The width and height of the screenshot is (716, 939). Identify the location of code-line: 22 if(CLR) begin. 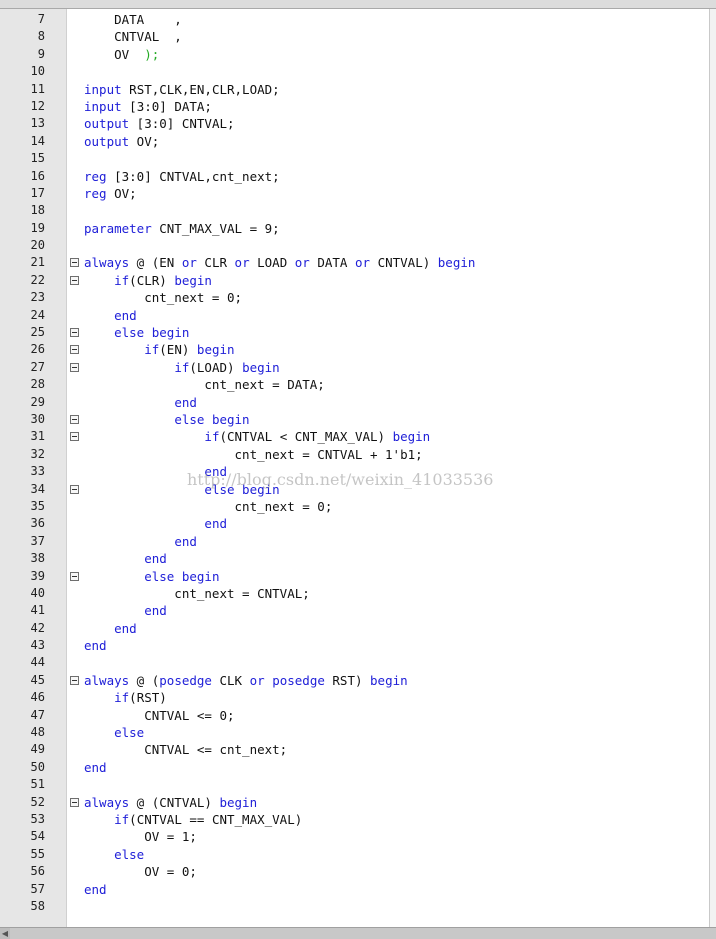
(355, 280).